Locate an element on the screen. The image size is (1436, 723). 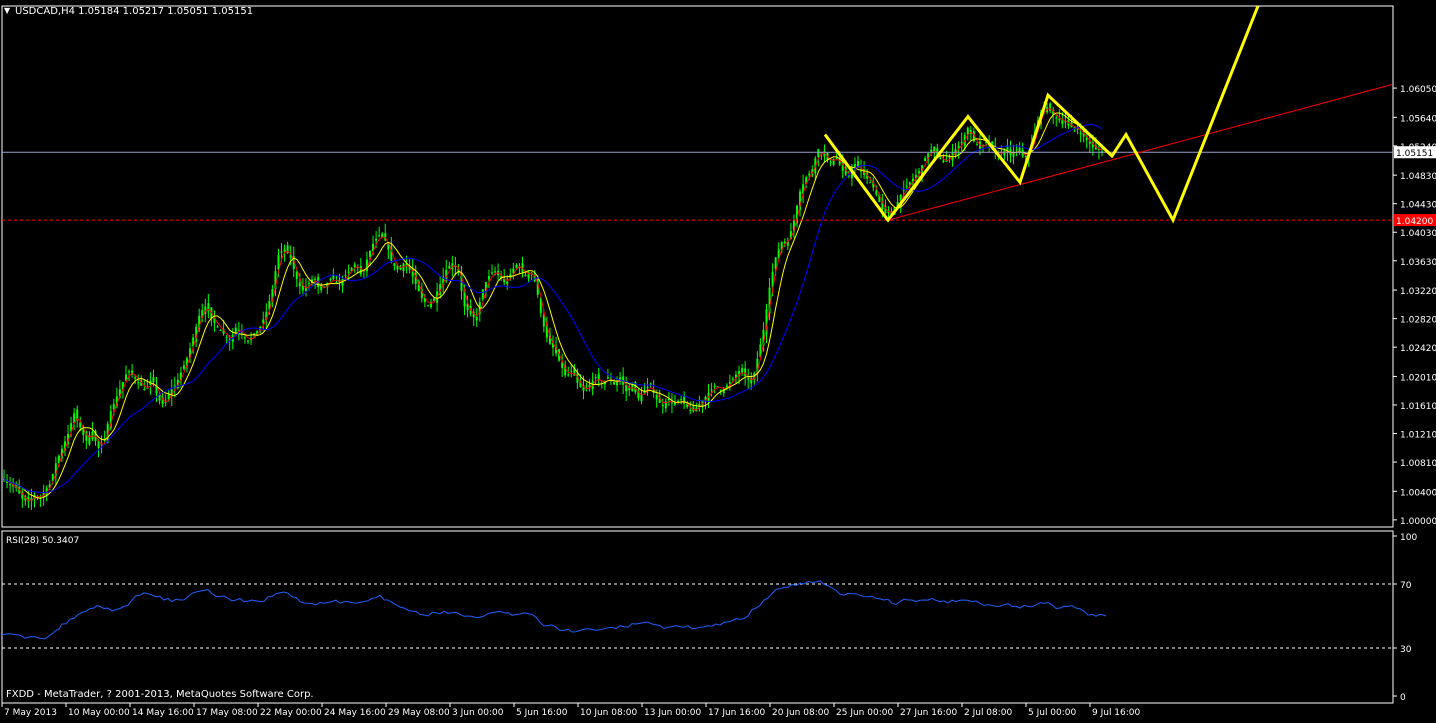
price-tick-label: 1.06050 is located at coordinates (1418, 90).